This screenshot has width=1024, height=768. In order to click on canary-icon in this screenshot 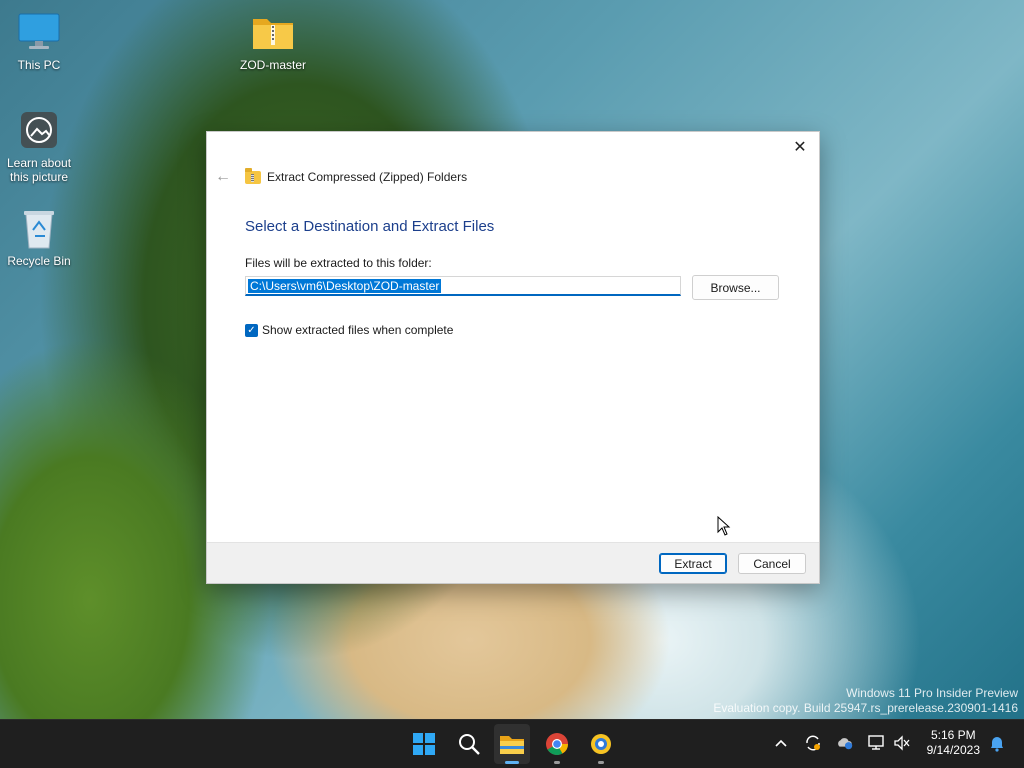, I will do `click(601, 744)`.